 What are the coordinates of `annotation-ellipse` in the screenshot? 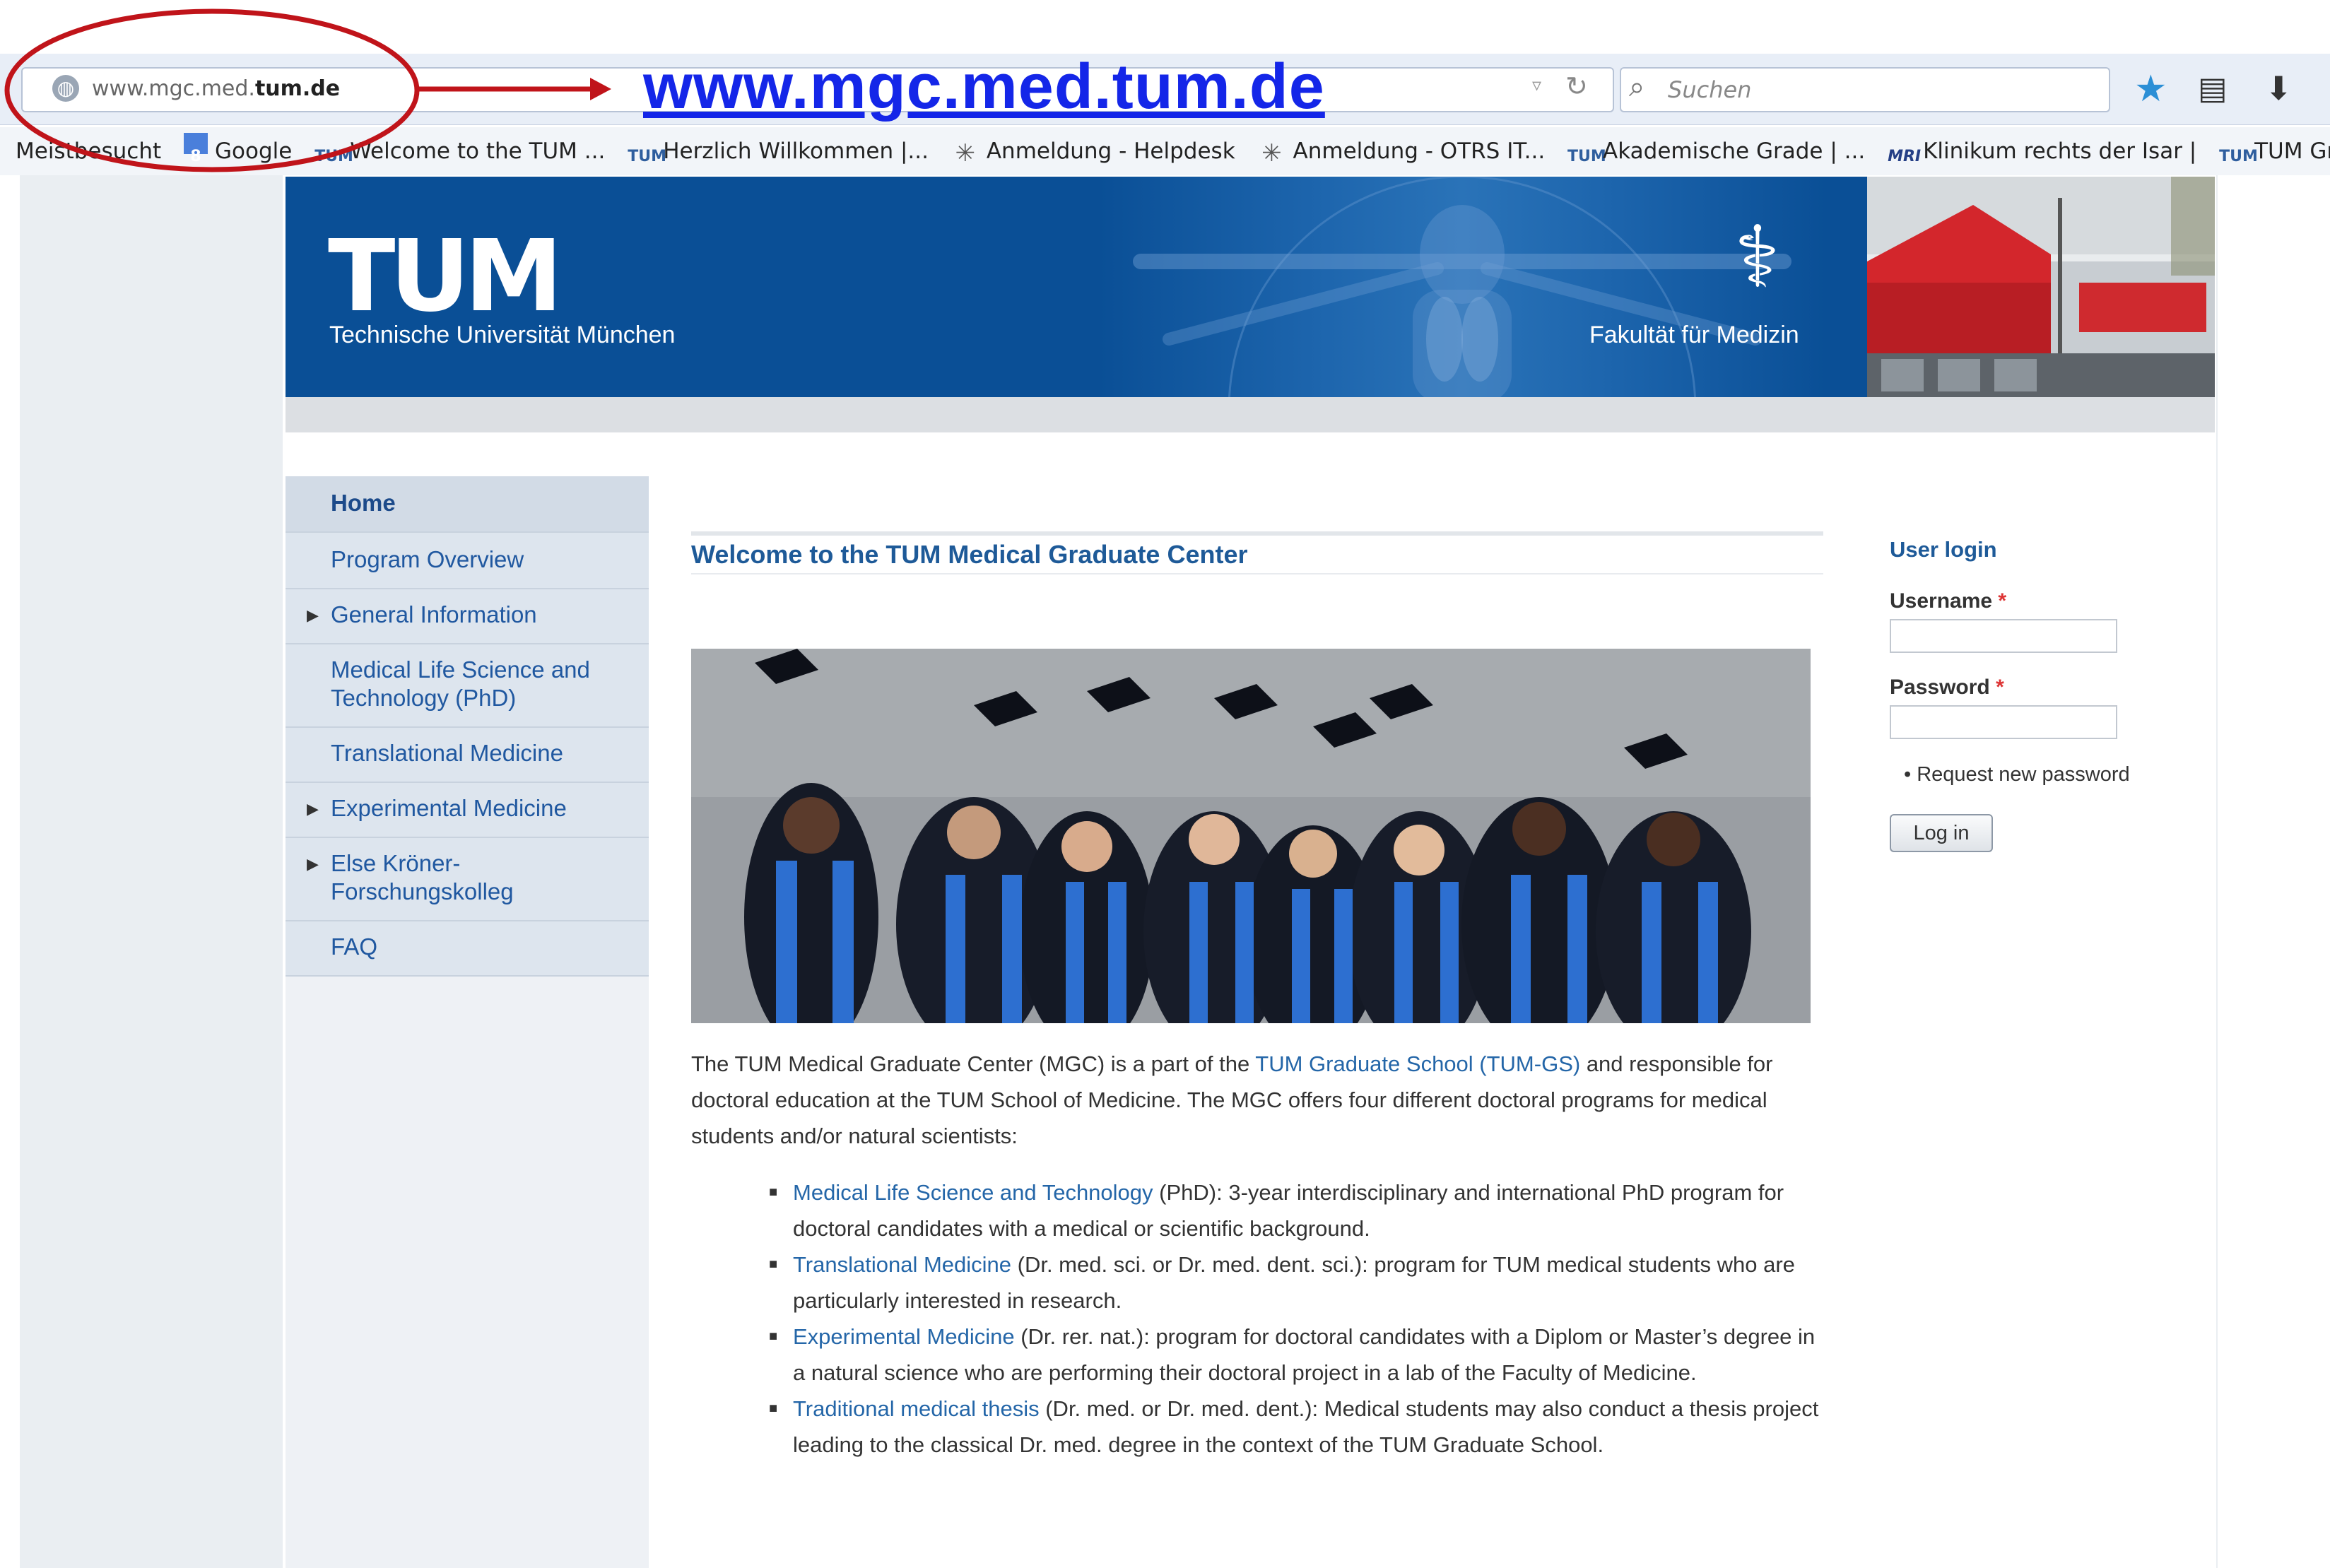 It's located at (212, 90).